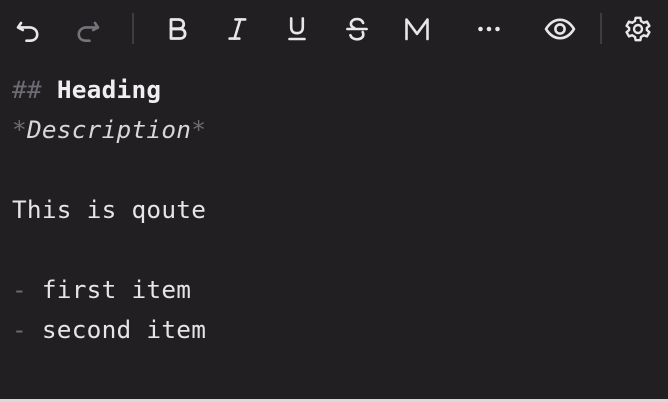 Image resolution: width=668 pixels, height=402 pixels. I want to click on italic-button, so click(237, 29).